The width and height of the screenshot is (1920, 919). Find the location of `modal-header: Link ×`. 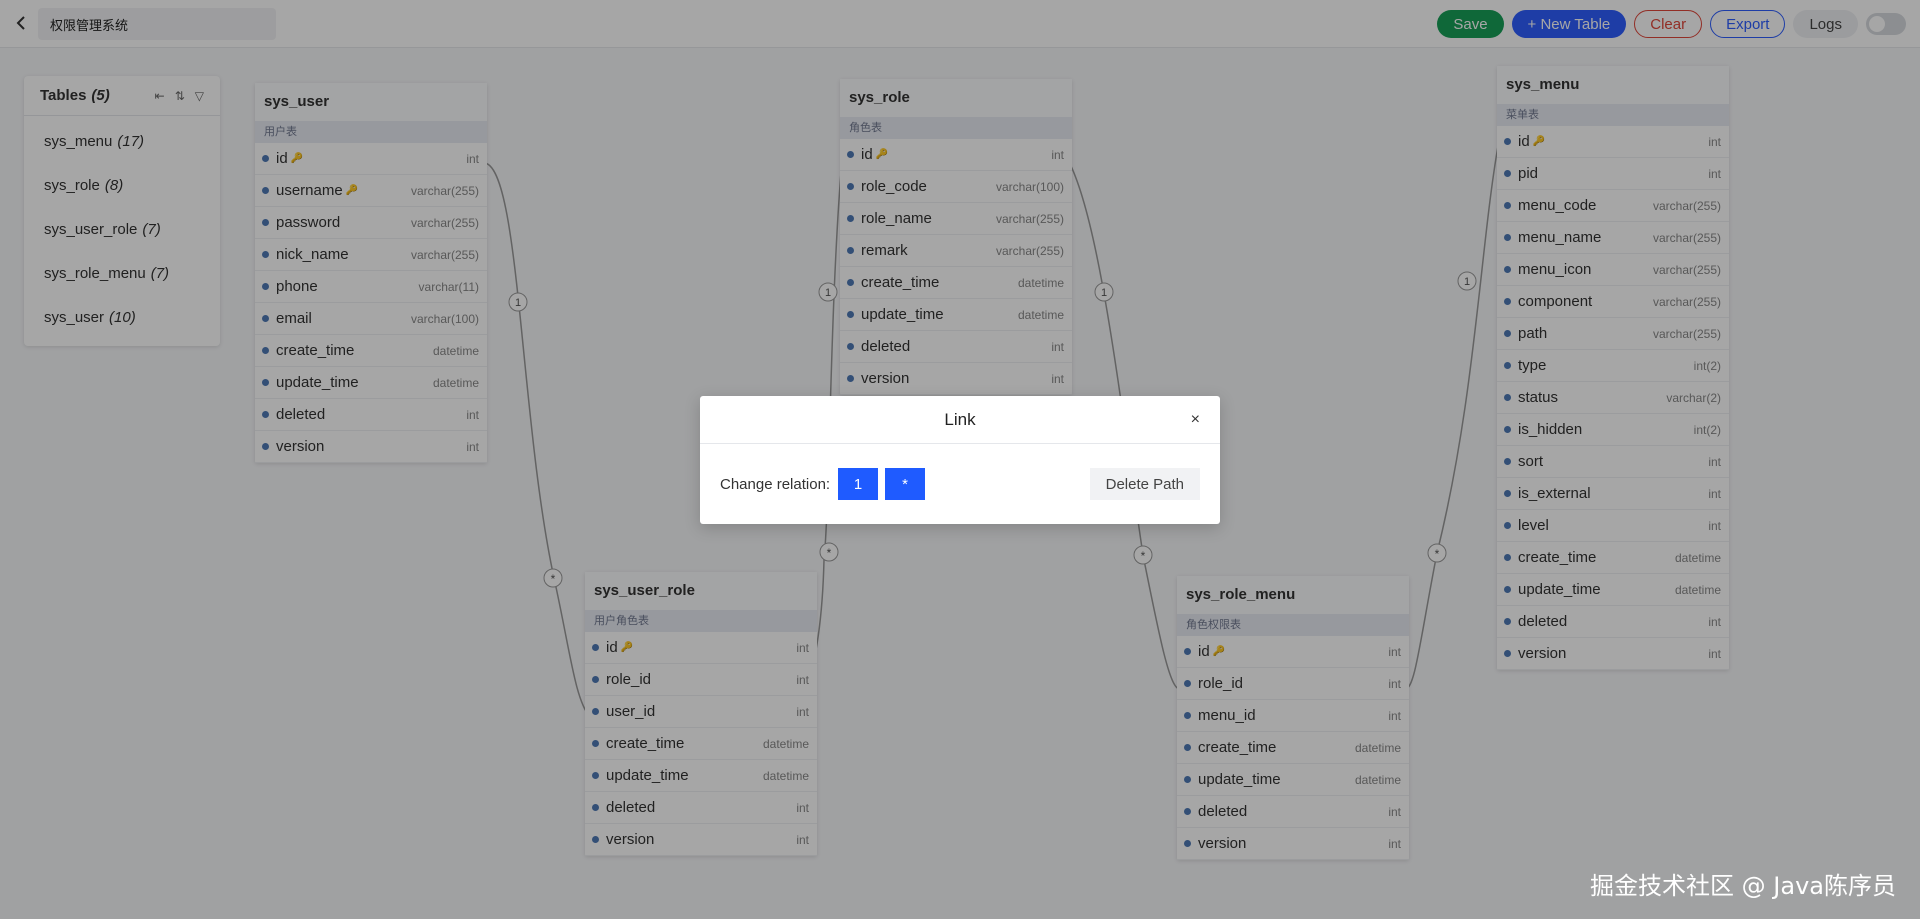

modal-header: Link × is located at coordinates (960, 420).